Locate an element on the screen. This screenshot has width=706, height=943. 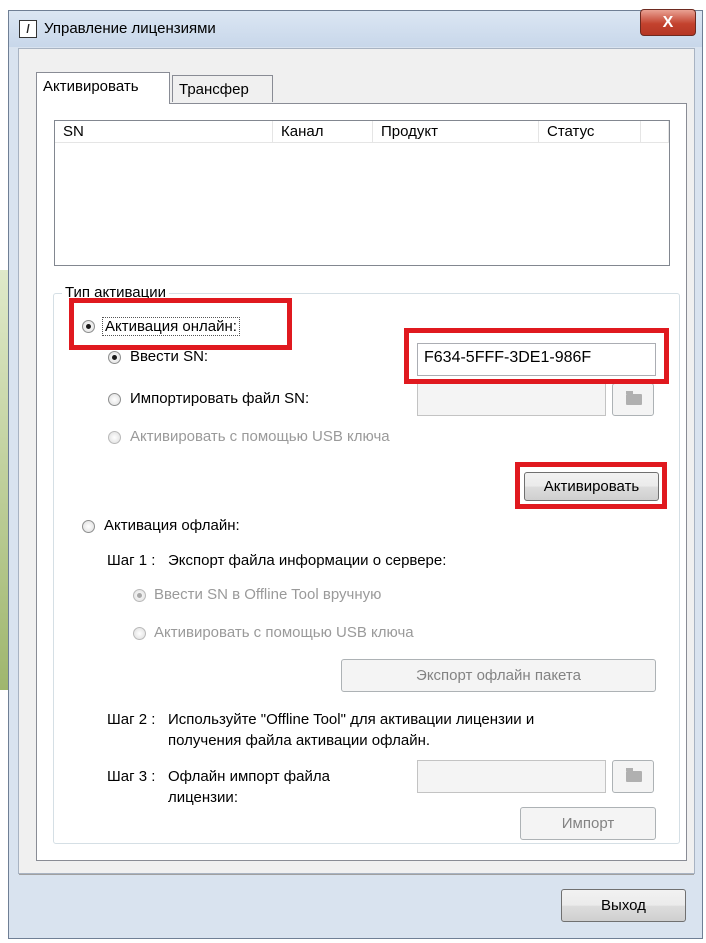
column-header-channel: Канал is located at coordinates (323, 132).